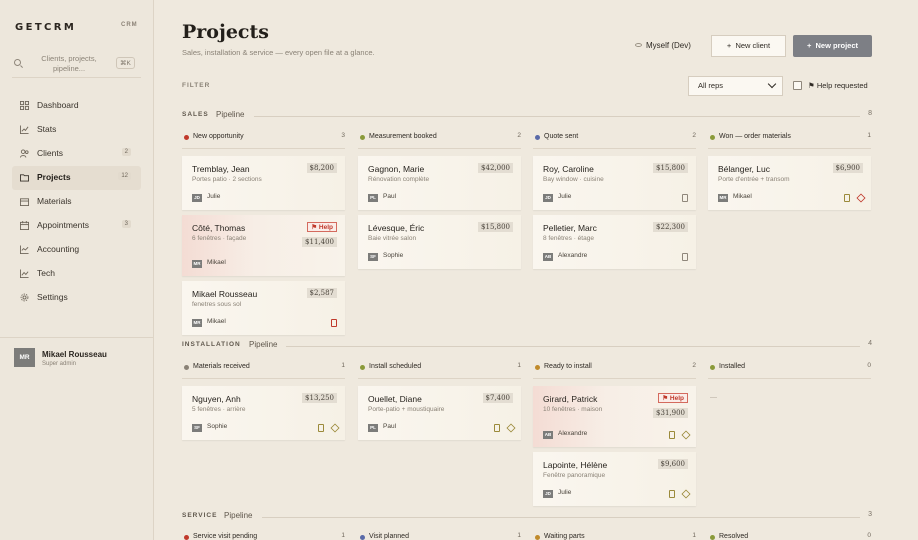 The width and height of the screenshot is (918, 540). Describe the element at coordinates (670, 168) in the screenshot. I see `card-amount: $15,800` at that location.